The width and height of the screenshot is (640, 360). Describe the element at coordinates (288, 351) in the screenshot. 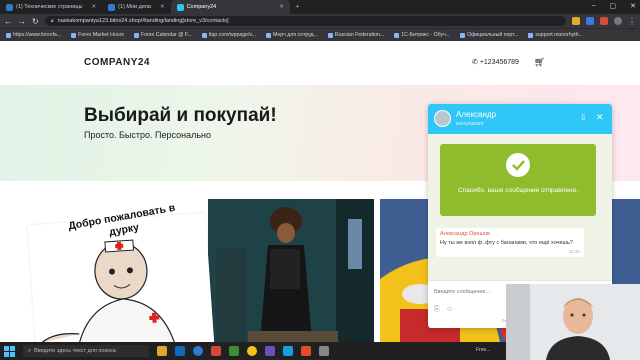

I see `telegram-icon` at that location.